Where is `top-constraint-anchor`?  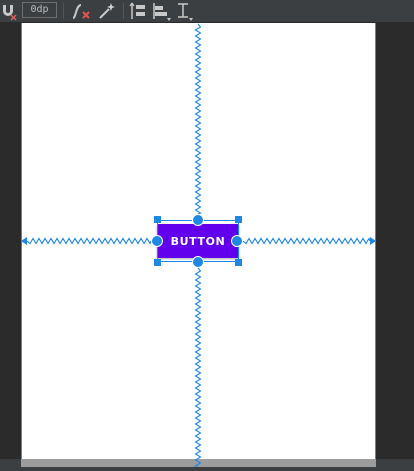 top-constraint-anchor is located at coordinates (198, 220).